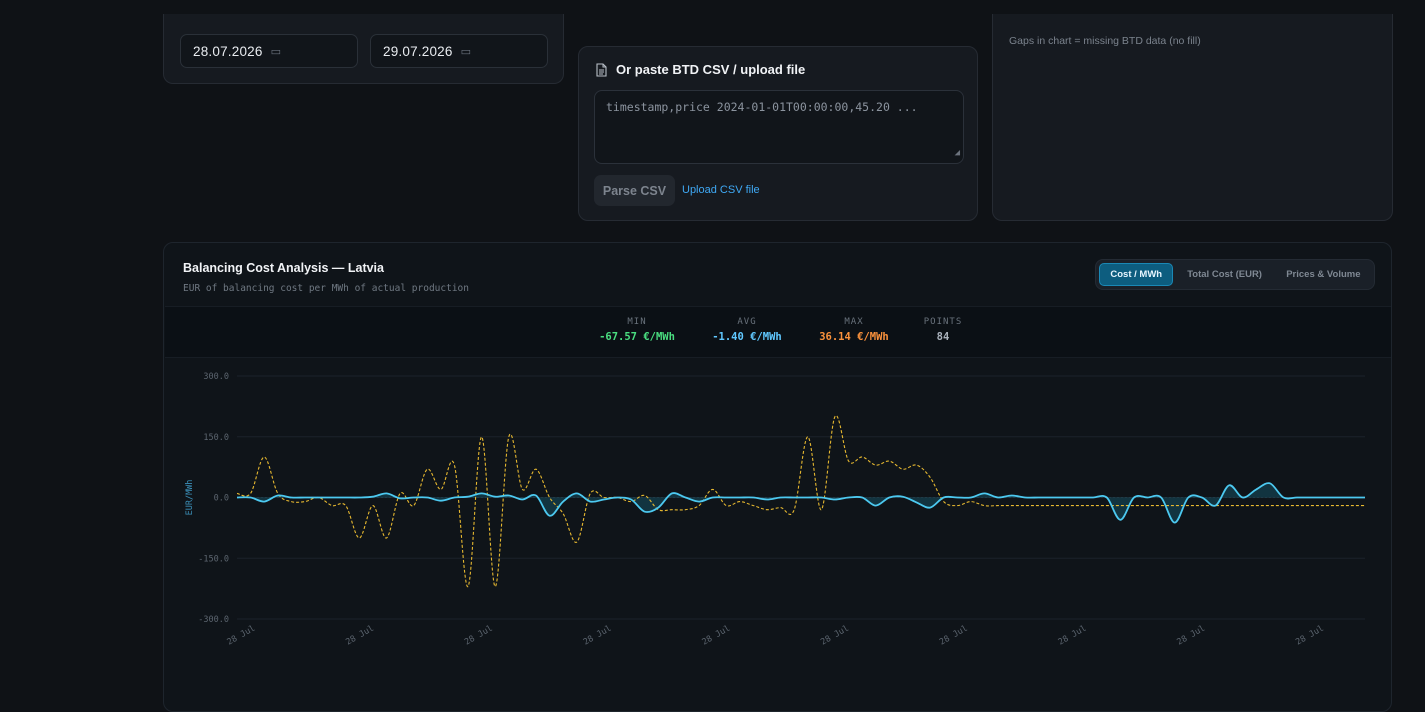 Image resolution: width=1425 pixels, height=712 pixels. Describe the element at coordinates (747, 322) in the screenshot. I see `stat-avg-label: AVG` at that location.